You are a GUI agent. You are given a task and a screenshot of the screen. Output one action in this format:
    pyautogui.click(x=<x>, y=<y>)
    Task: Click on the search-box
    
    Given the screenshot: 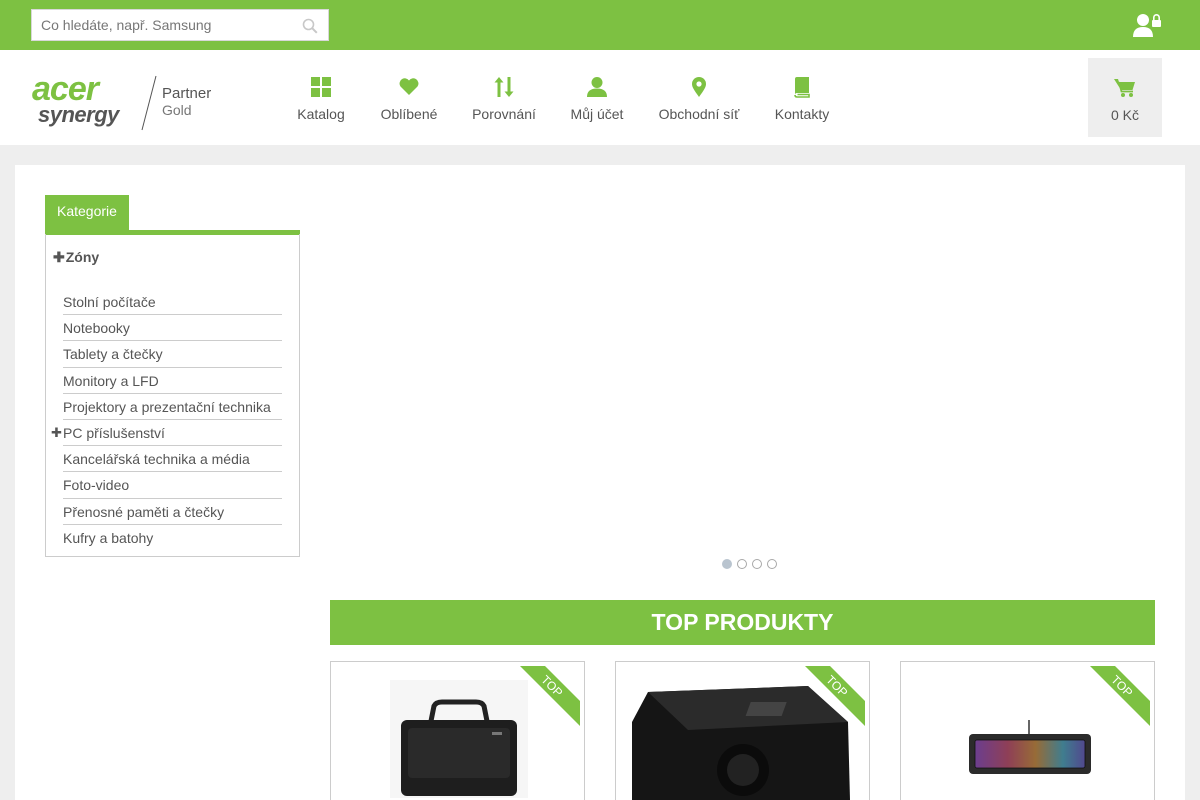 What is the action you would take?
    pyautogui.click(x=180, y=25)
    